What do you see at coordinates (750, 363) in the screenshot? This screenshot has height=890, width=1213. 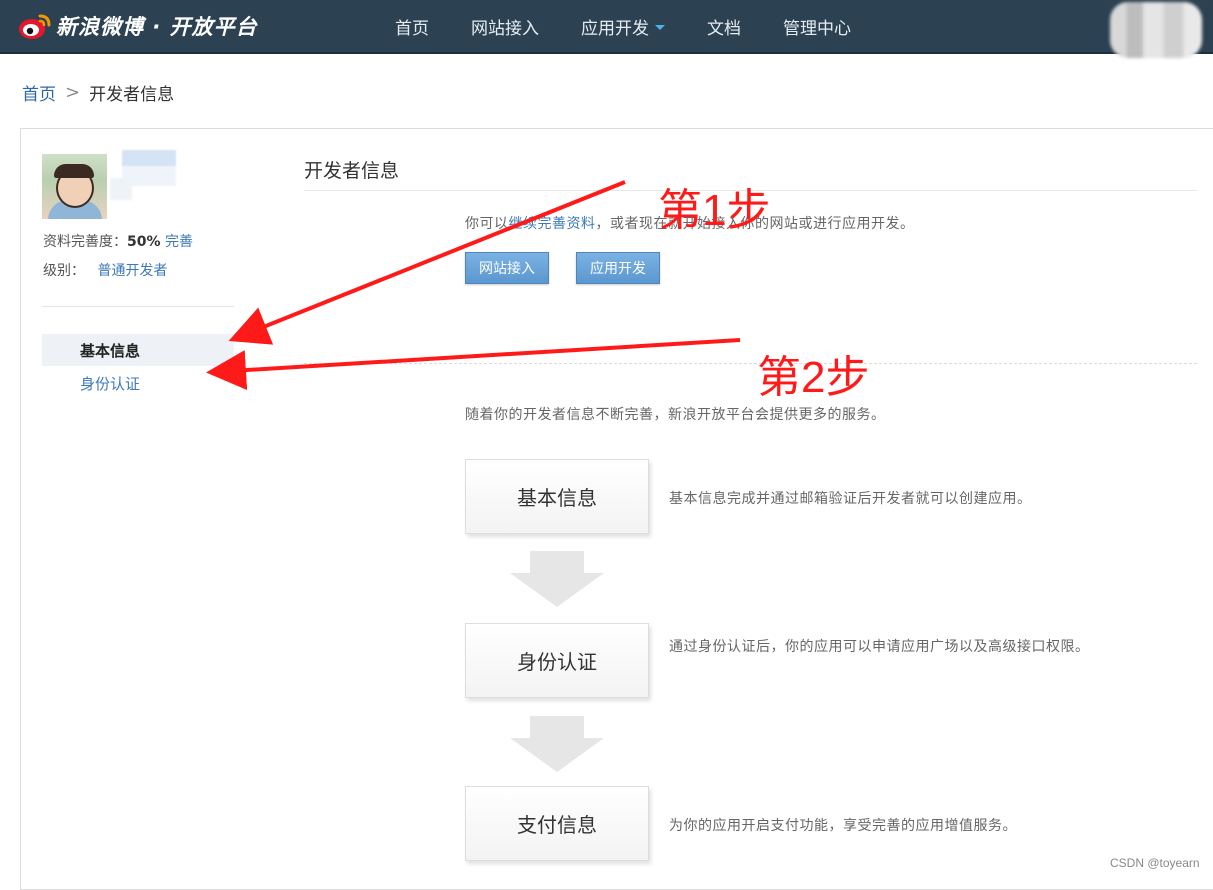 I see `section-divider` at bounding box center [750, 363].